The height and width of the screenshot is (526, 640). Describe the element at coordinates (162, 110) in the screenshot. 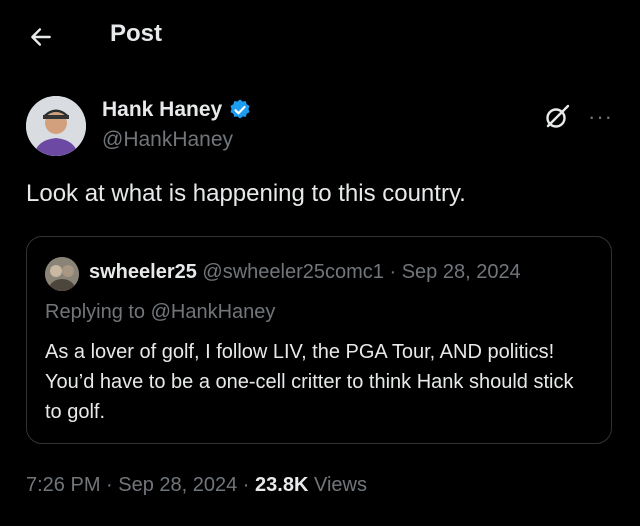

I see `author-name: Hank Haney` at that location.